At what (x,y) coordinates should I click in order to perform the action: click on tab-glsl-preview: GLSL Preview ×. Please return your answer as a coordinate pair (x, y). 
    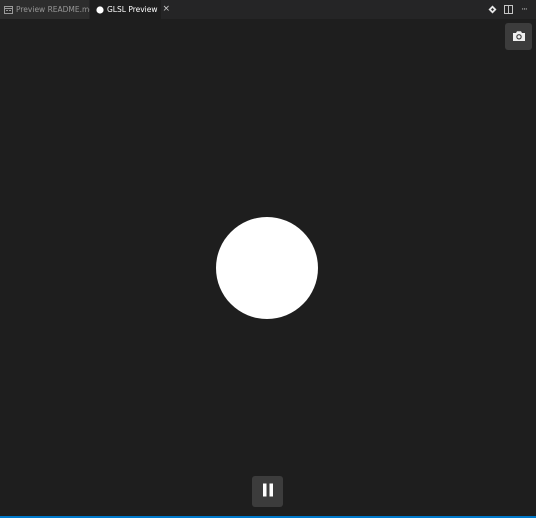
    Looking at the image, I should click on (130, 9).